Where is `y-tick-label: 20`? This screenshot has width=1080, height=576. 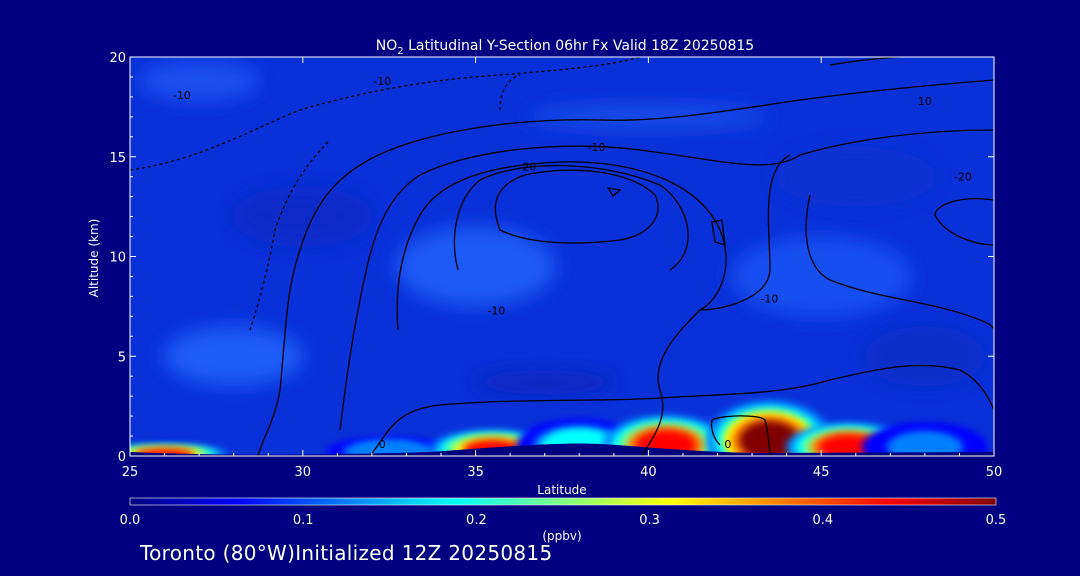 y-tick-label: 20 is located at coordinates (117, 58).